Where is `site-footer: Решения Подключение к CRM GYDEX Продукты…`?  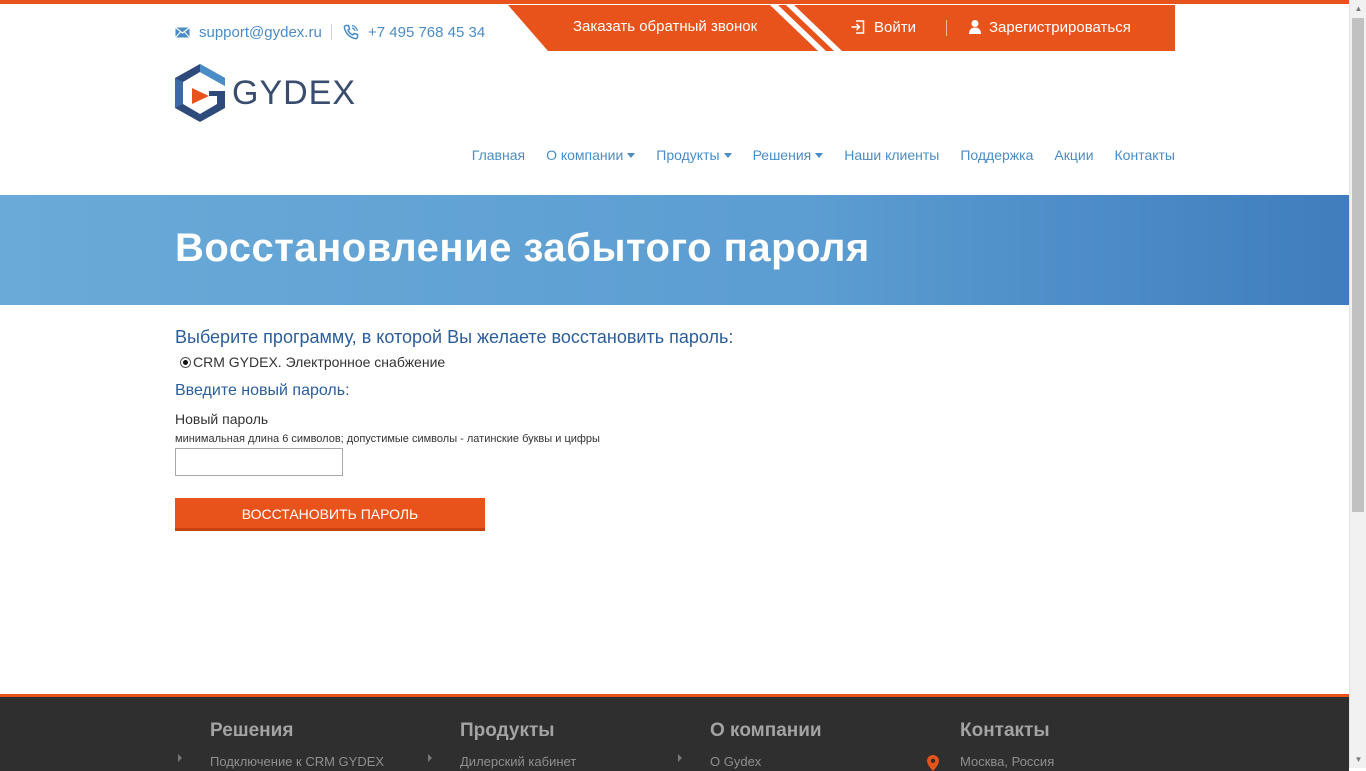
site-footer: Решения Подключение к CRM GYDEX Продукты… is located at coordinates (674, 732).